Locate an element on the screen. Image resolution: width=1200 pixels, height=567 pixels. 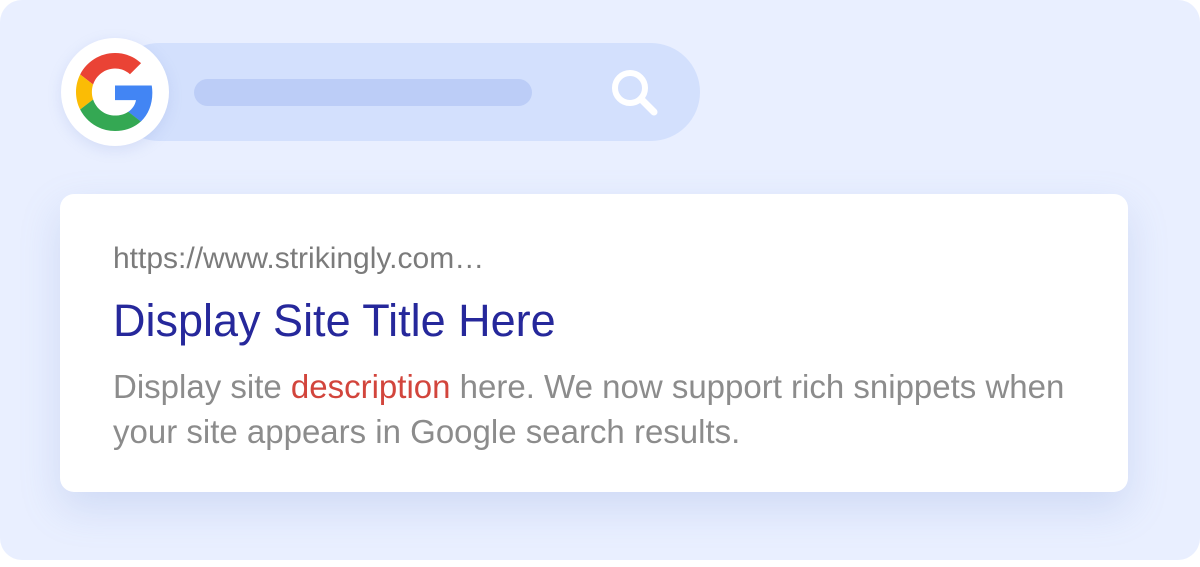
google-logo-badge is located at coordinates (115, 92).